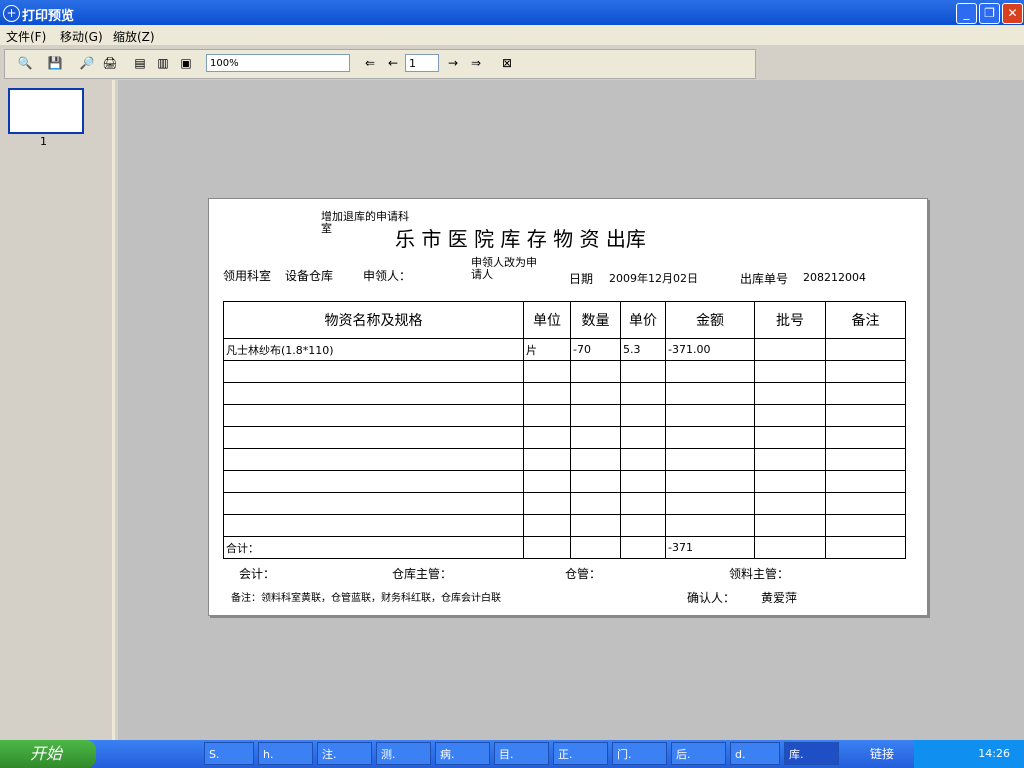 This screenshot has width=1024, height=768. What do you see at coordinates (643, 349) in the screenshot?
I see `cell-price: 5.3` at bounding box center [643, 349].